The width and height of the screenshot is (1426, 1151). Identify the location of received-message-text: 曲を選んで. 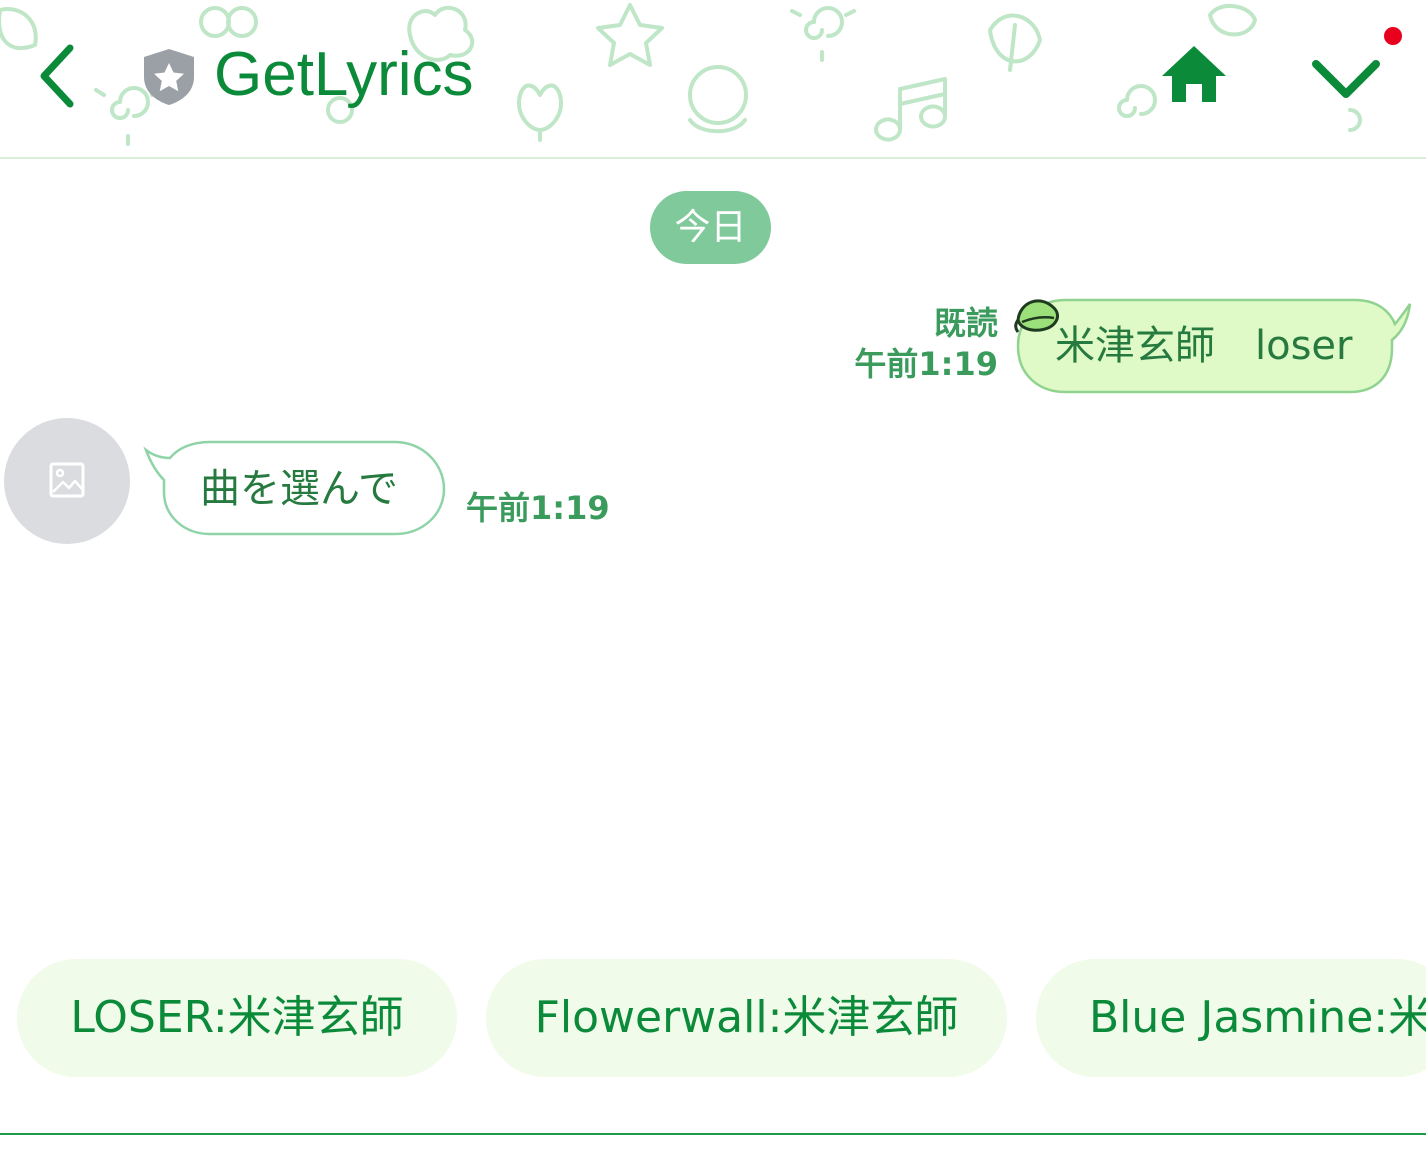
(299, 489).